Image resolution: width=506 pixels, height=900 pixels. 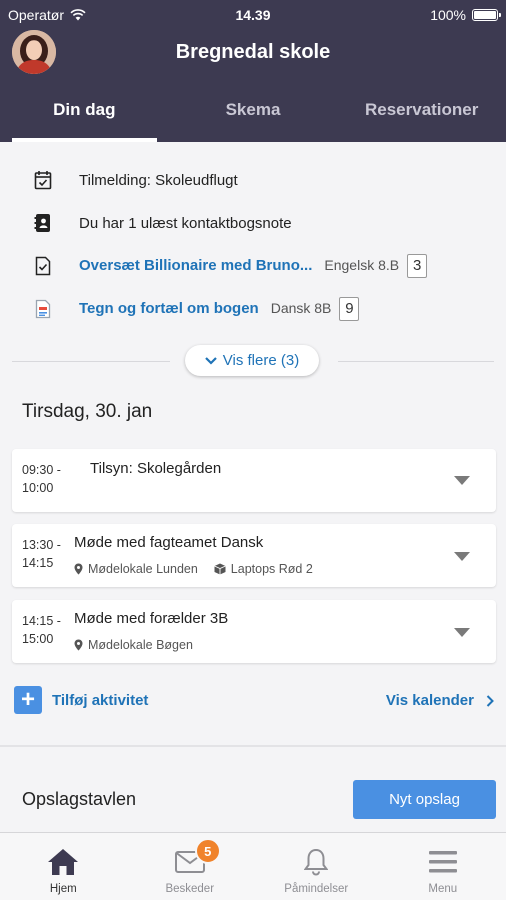 What do you see at coordinates (207, 851) in the screenshot?
I see `unread-badge: 5` at bounding box center [207, 851].